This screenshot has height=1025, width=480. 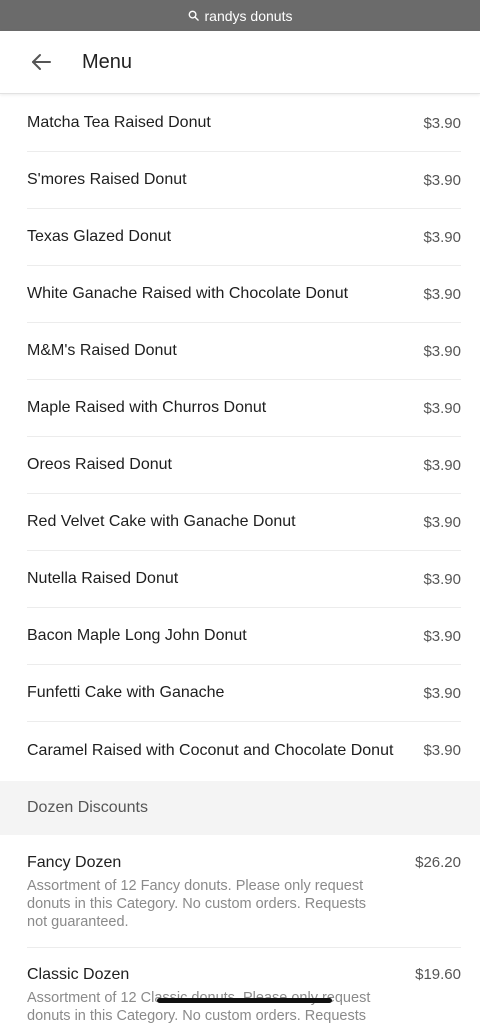 What do you see at coordinates (244, 351) in the screenshot?
I see `menu-item: M&M's Raised Donut $3.90` at bounding box center [244, 351].